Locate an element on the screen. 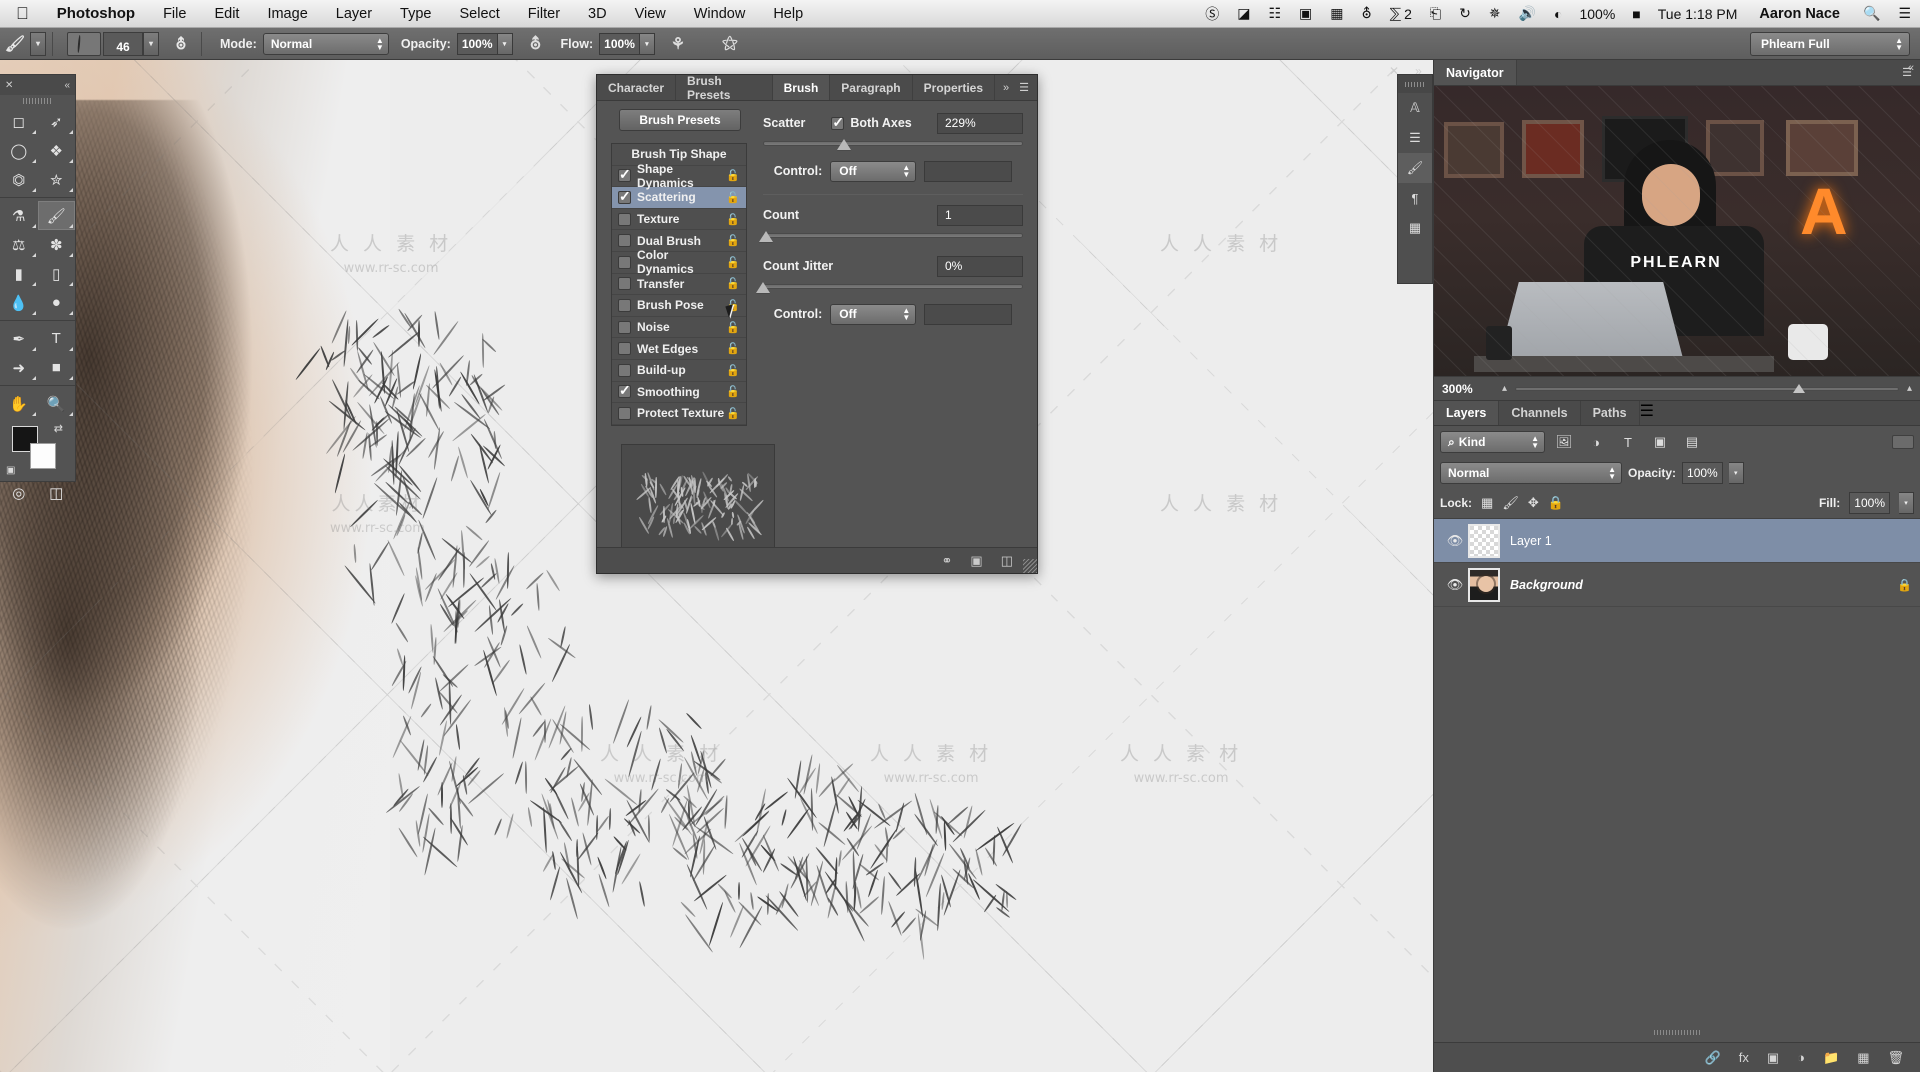 The width and height of the screenshot is (1920, 1072). zoom-tool-icon: 🔍 is located at coordinates (57, 403).